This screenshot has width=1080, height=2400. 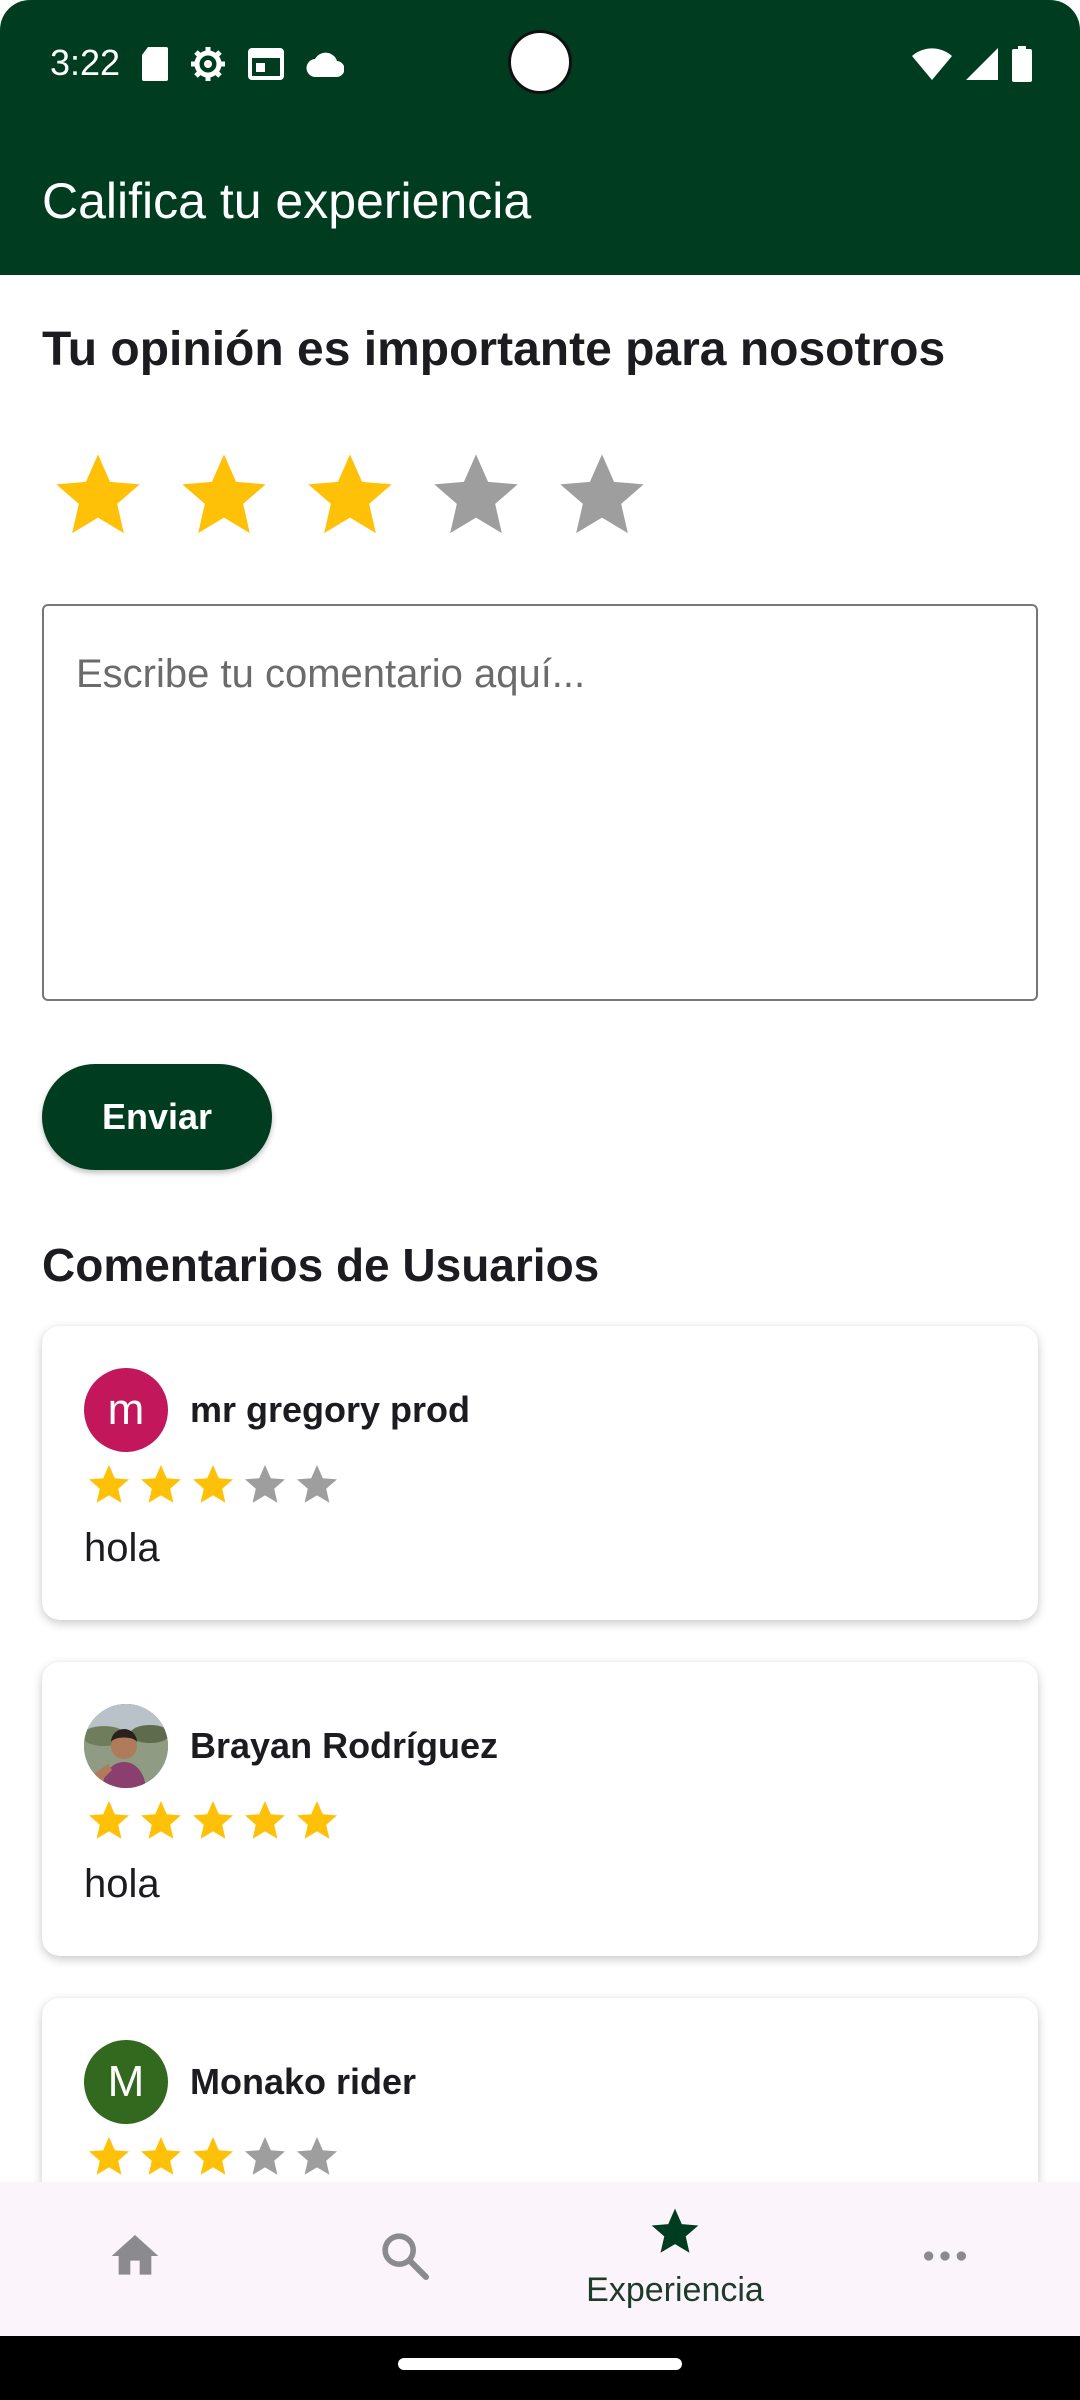 I want to click on calendar-icon, so click(x=266, y=66).